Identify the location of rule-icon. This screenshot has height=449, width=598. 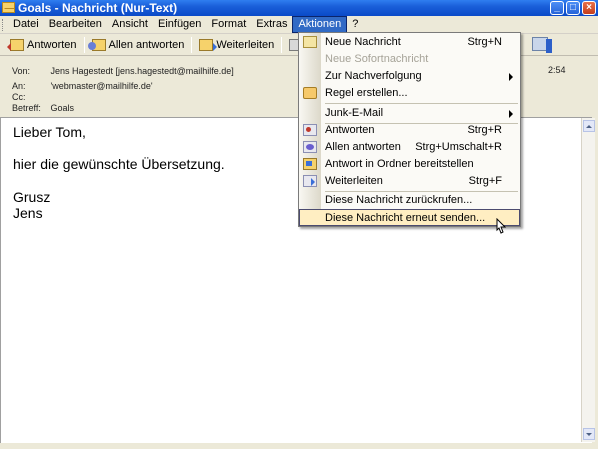
(310, 93).